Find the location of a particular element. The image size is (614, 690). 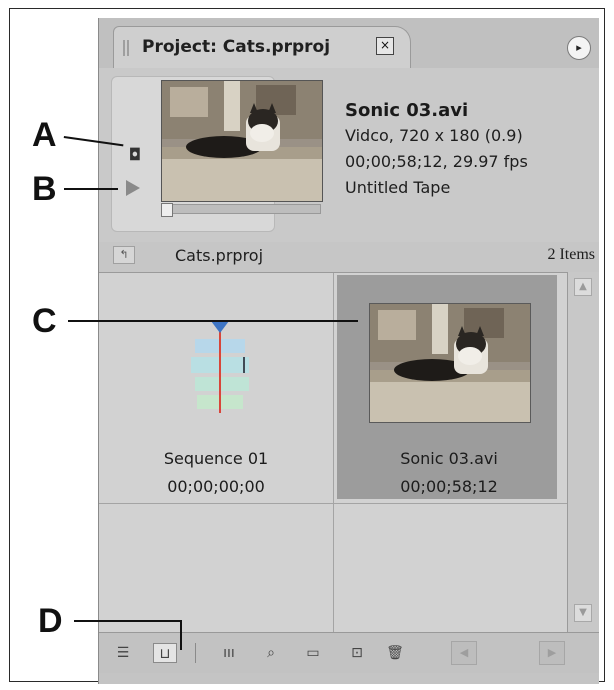

callout-d-line is located at coordinates (128, 621).